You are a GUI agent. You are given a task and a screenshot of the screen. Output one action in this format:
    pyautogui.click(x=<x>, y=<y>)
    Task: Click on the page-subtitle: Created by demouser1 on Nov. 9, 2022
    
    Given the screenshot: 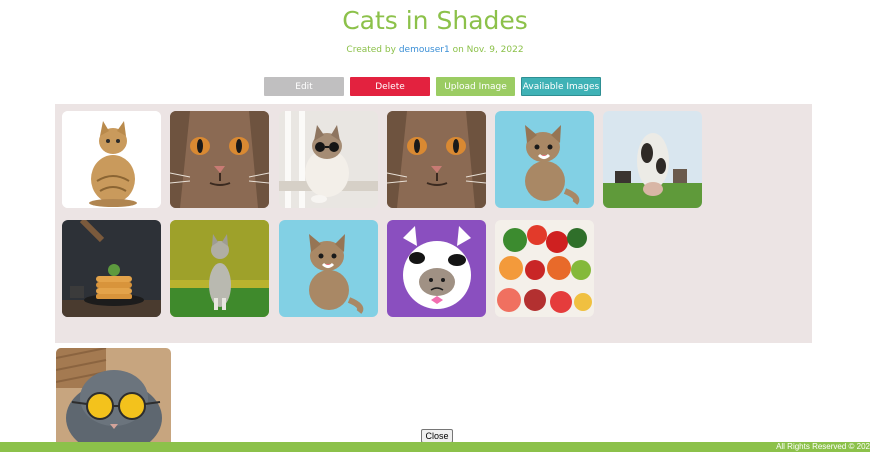 What is the action you would take?
    pyautogui.click(x=435, y=50)
    